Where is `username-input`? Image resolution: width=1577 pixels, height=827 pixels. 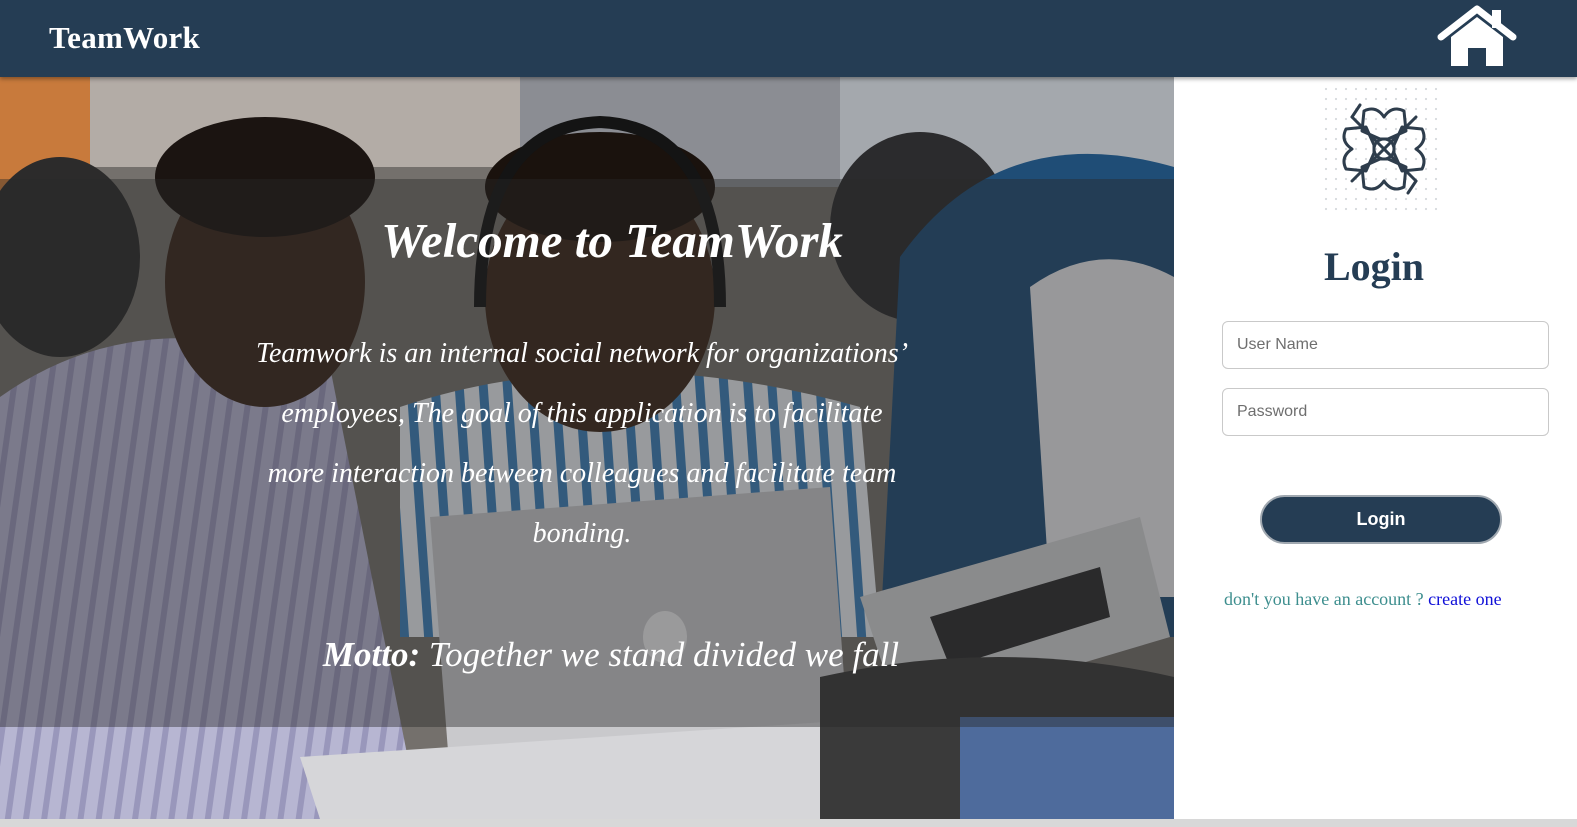 username-input is located at coordinates (1385, 345).